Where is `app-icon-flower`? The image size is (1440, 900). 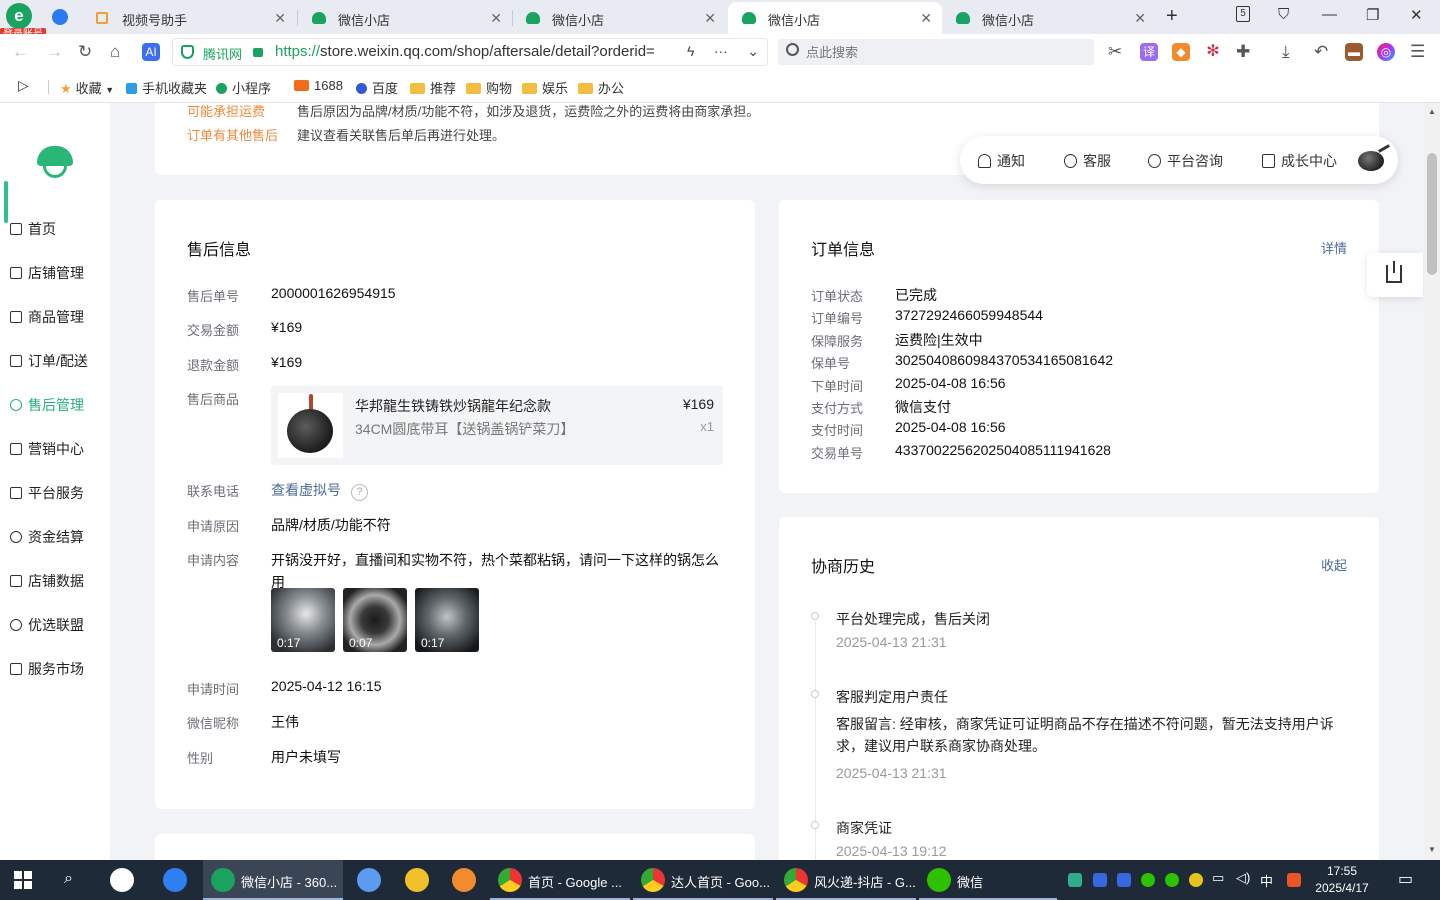
app-icon-flower is located at coordinates (122, 880).